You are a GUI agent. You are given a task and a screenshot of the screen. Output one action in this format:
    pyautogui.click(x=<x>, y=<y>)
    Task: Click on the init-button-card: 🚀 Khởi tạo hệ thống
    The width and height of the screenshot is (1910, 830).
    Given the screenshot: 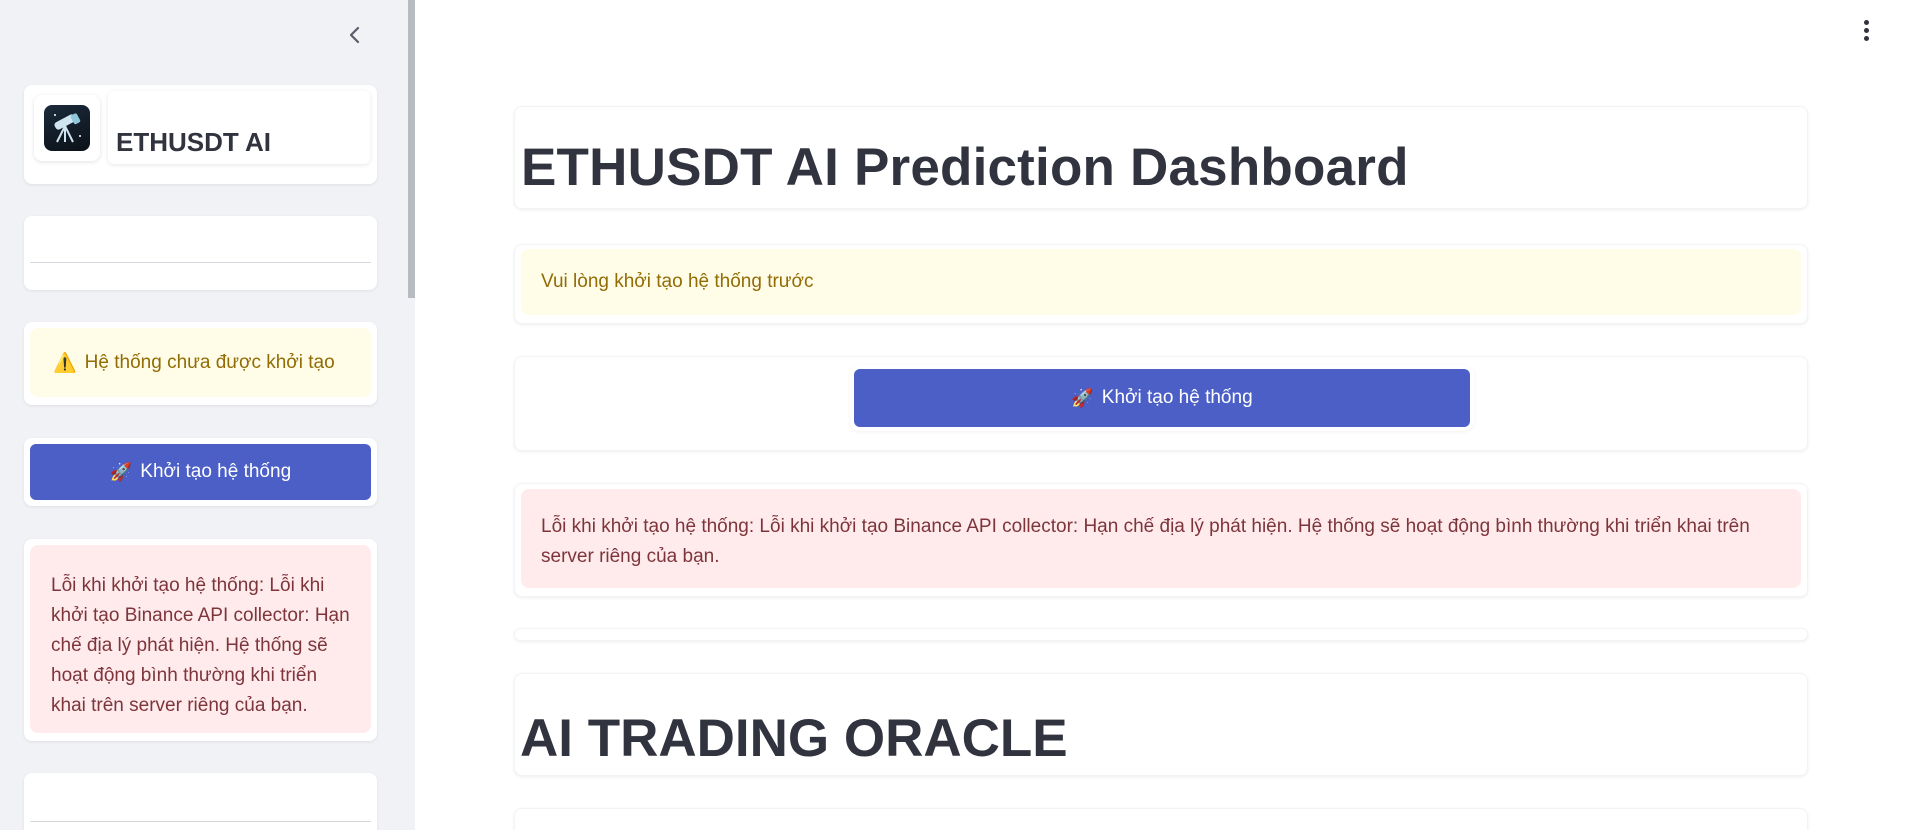 What is the action you would take?
    pyautogui.click(x=1161, y=403)
    